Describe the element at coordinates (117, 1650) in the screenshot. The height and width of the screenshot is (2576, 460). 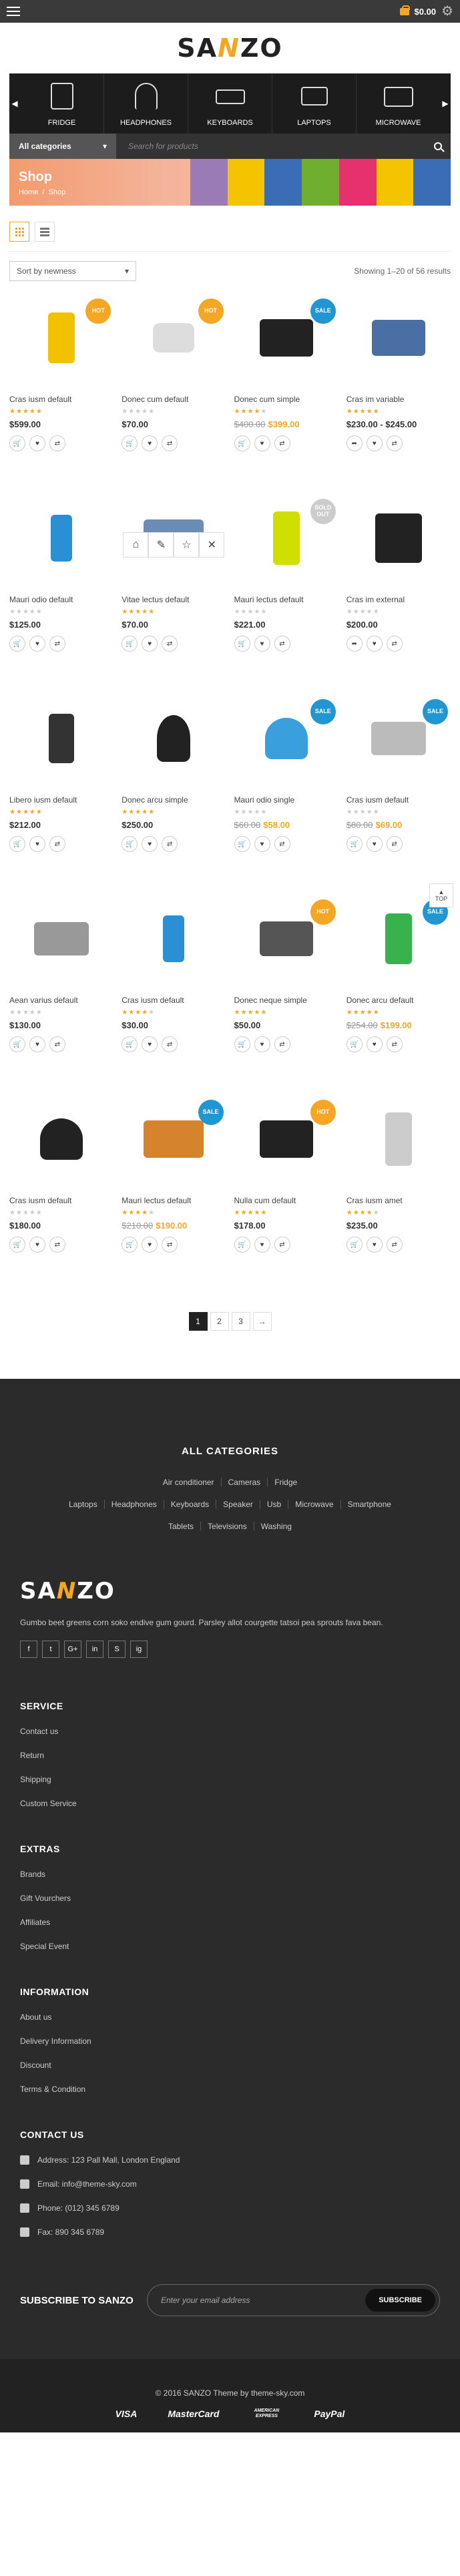
I see `skype-icon: S` at that location.